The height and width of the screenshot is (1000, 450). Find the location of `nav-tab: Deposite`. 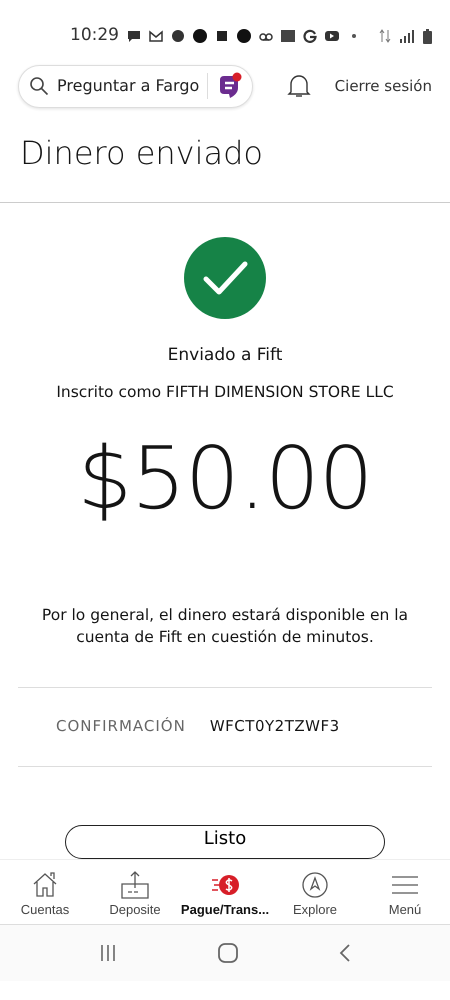

nav-tab: Deposite is located at coordinates (135, 892).